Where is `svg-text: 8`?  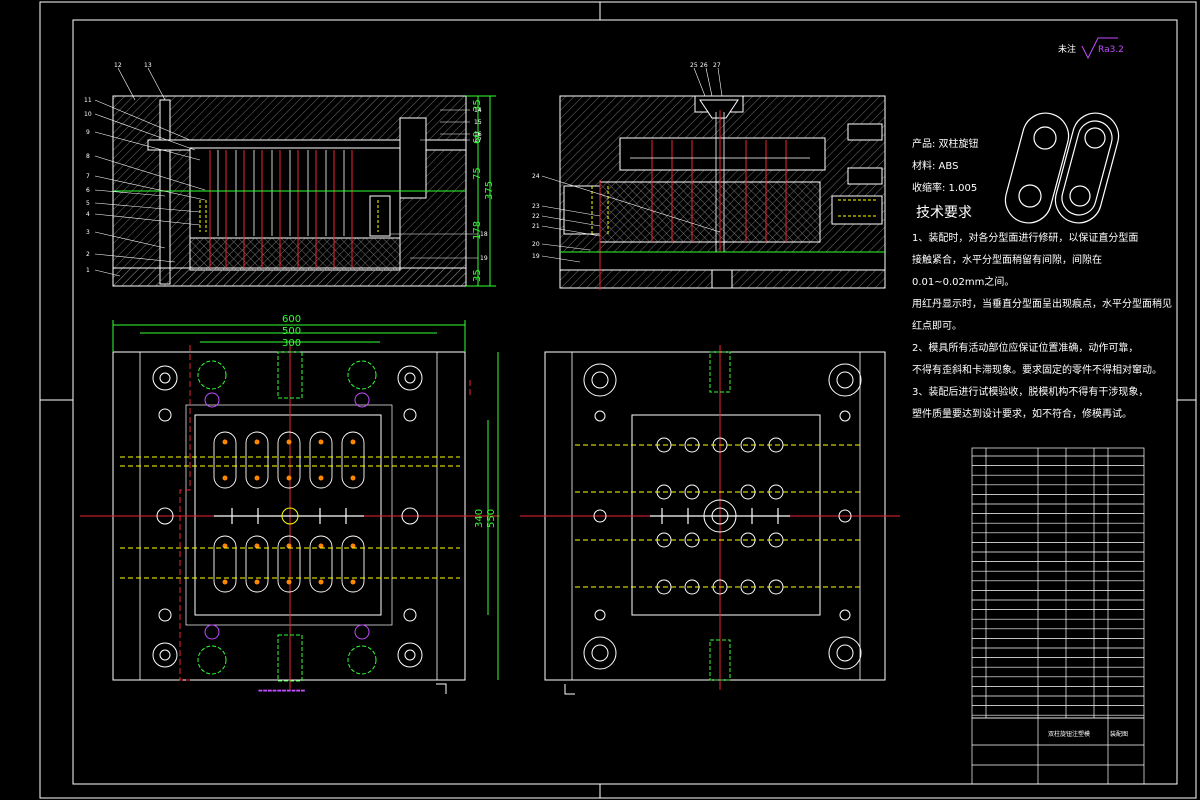
svg-text: 8 is located at coordinates (88, 156).